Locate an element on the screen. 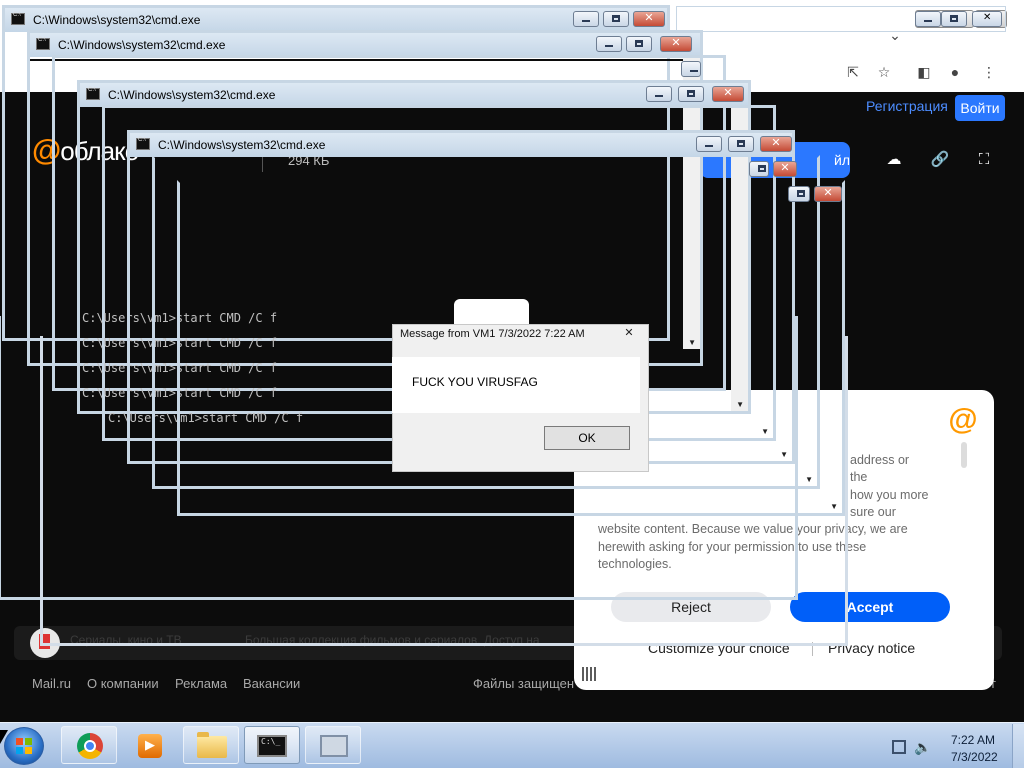  cloud-save-icon: ☁ is located at coordinates (894, 160).